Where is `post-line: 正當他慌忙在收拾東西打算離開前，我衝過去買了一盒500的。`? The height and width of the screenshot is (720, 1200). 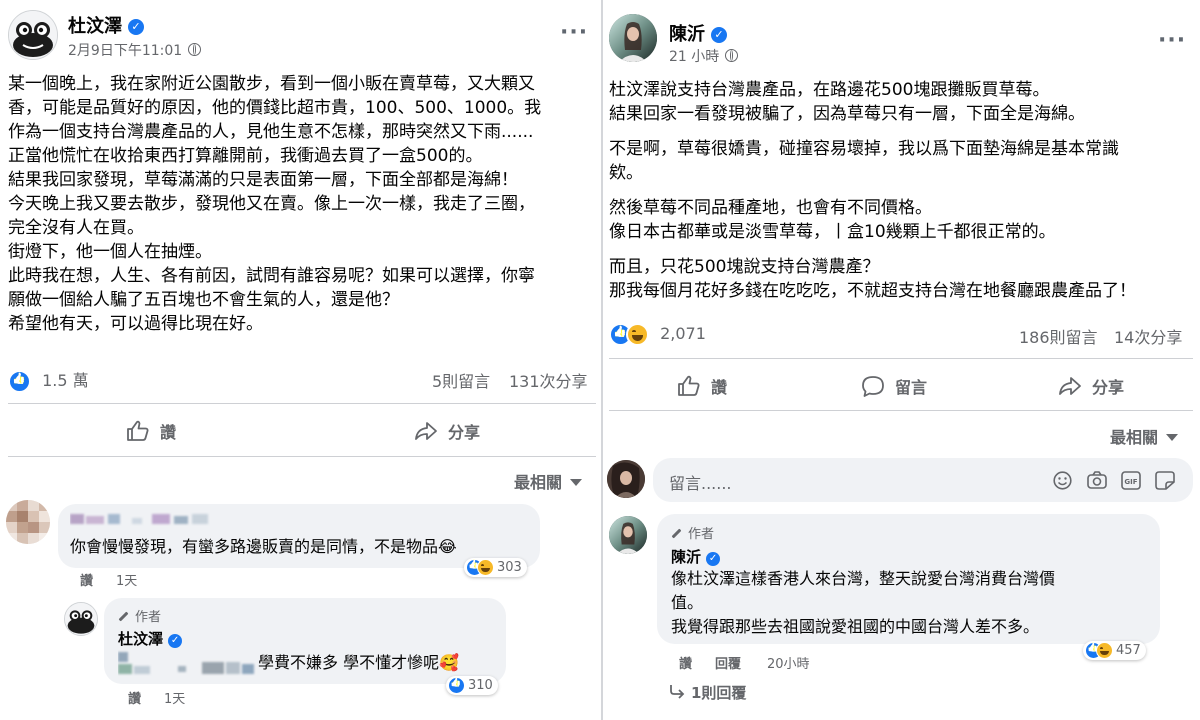 post-line: 正當他慌忙在收拾東西打算離開前，我衝過去買了一盒500的。 is located at coordinates (245, 156).